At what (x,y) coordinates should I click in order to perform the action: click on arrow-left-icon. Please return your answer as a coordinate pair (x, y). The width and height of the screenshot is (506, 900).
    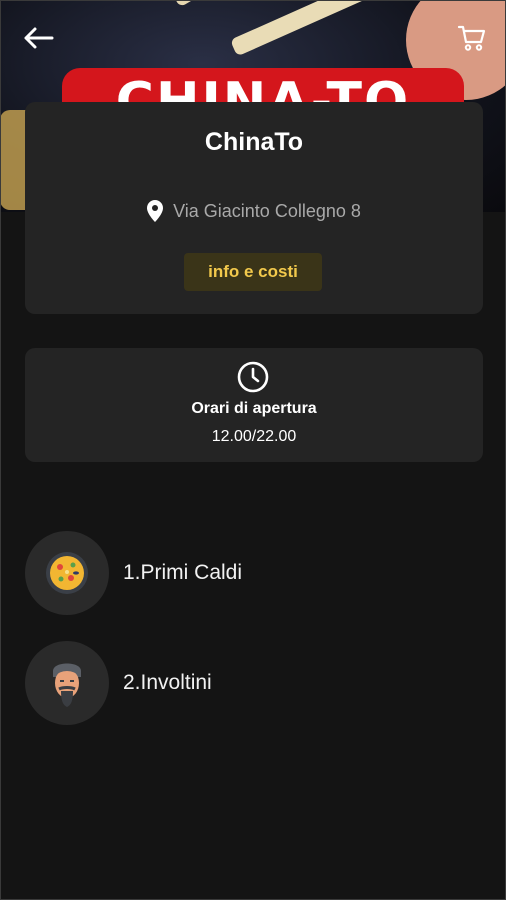
    Looking at the image, I should click on (39, 38).